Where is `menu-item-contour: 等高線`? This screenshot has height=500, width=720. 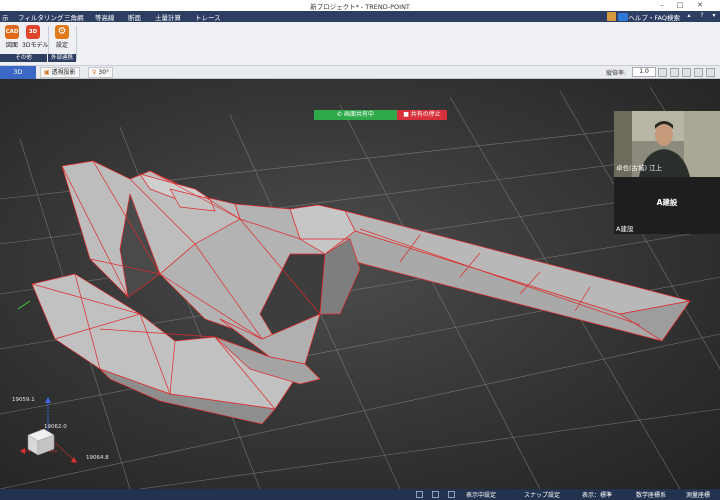 menu-item-contour: 等高線 is located at coordinates (105, 17).